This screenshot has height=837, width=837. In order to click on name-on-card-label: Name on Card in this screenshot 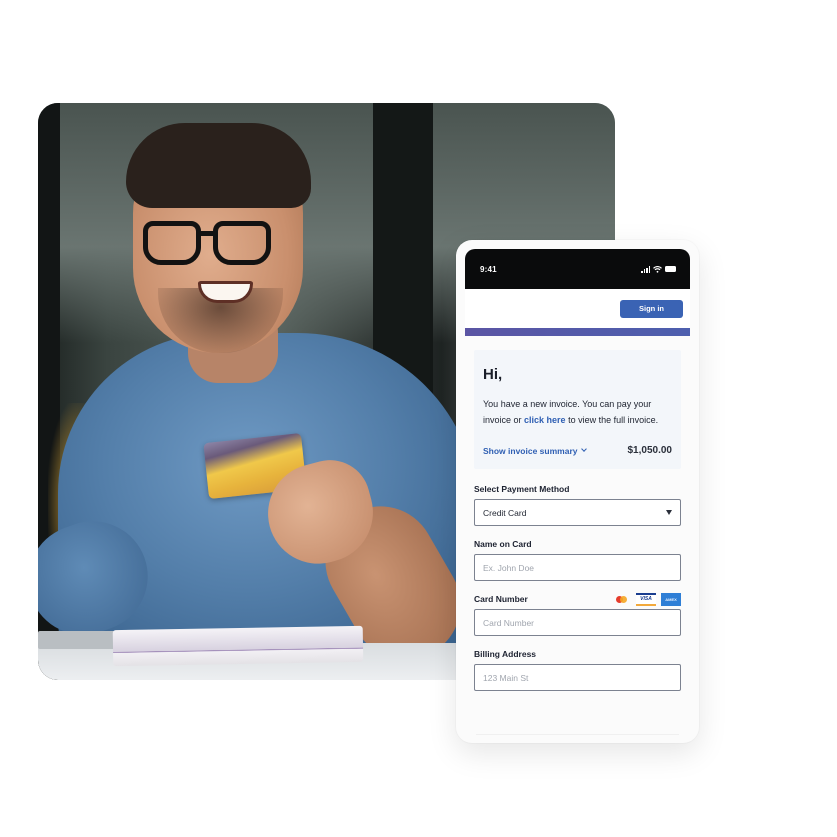, I will do `click(503, 544)`.